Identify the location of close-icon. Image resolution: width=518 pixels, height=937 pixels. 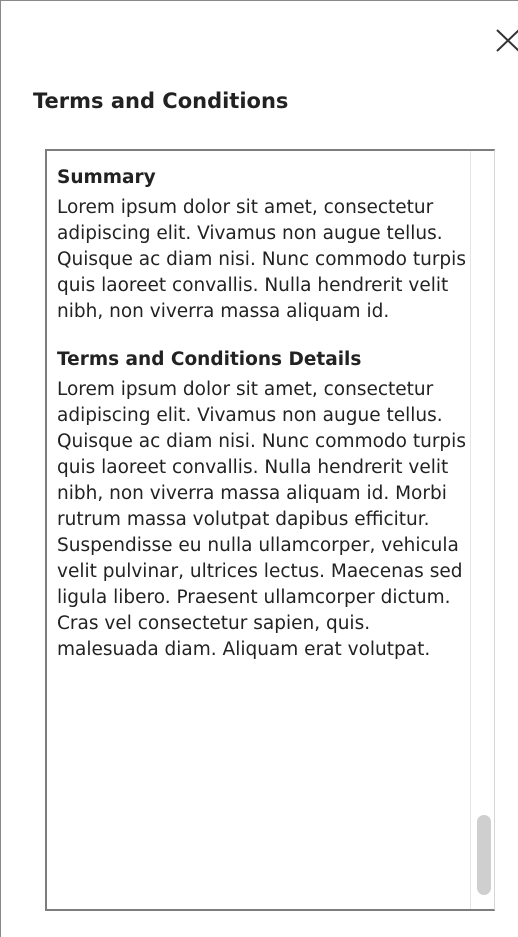
(507, 40).